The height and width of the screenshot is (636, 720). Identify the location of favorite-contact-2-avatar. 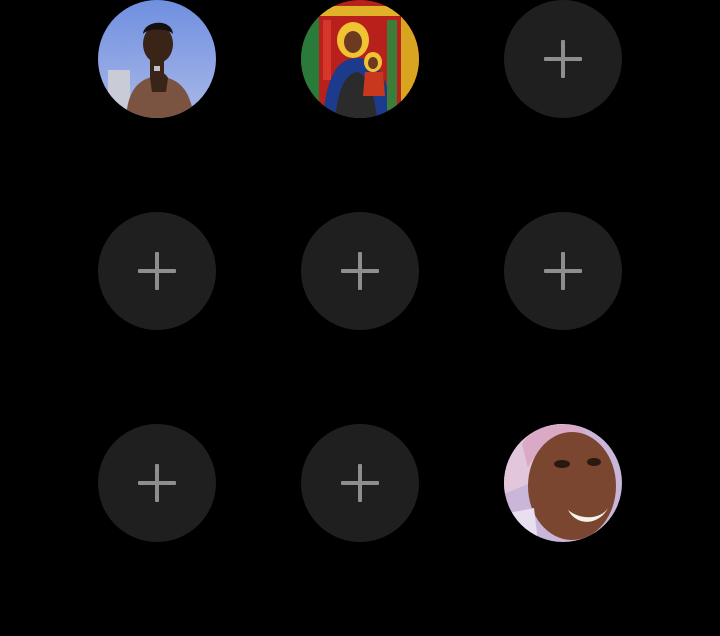
(360, 59).